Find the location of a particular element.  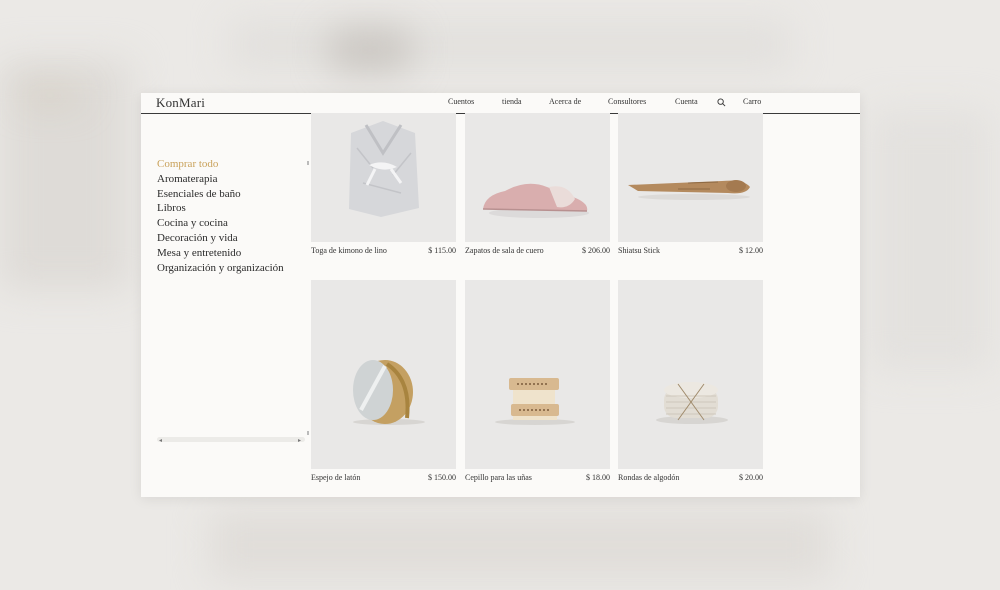

sidebar-item-organizacion: Organización y organización is located at coordinates (220, 268).